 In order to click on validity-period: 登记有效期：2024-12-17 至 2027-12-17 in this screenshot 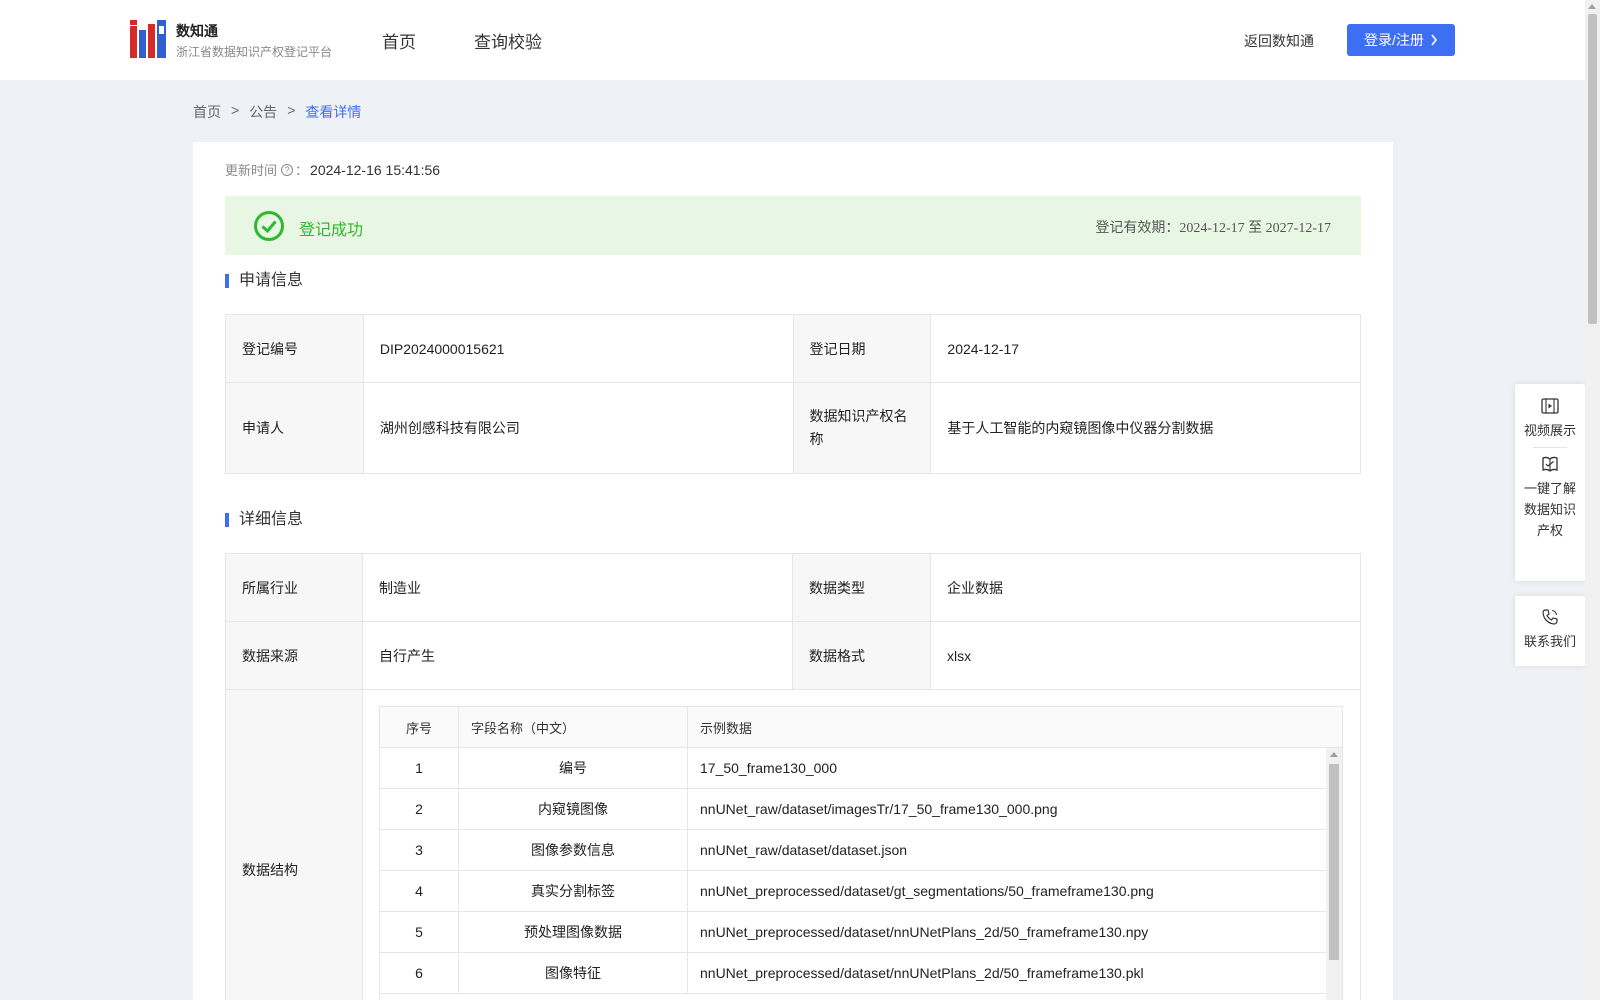, I will do `click(1213, 227)`.